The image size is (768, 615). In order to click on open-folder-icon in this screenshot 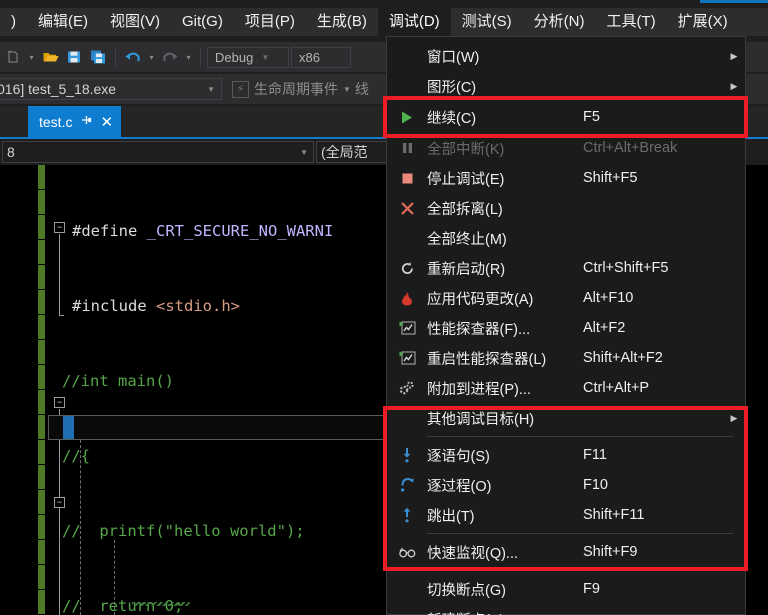, I will do `click(50, 57)`.